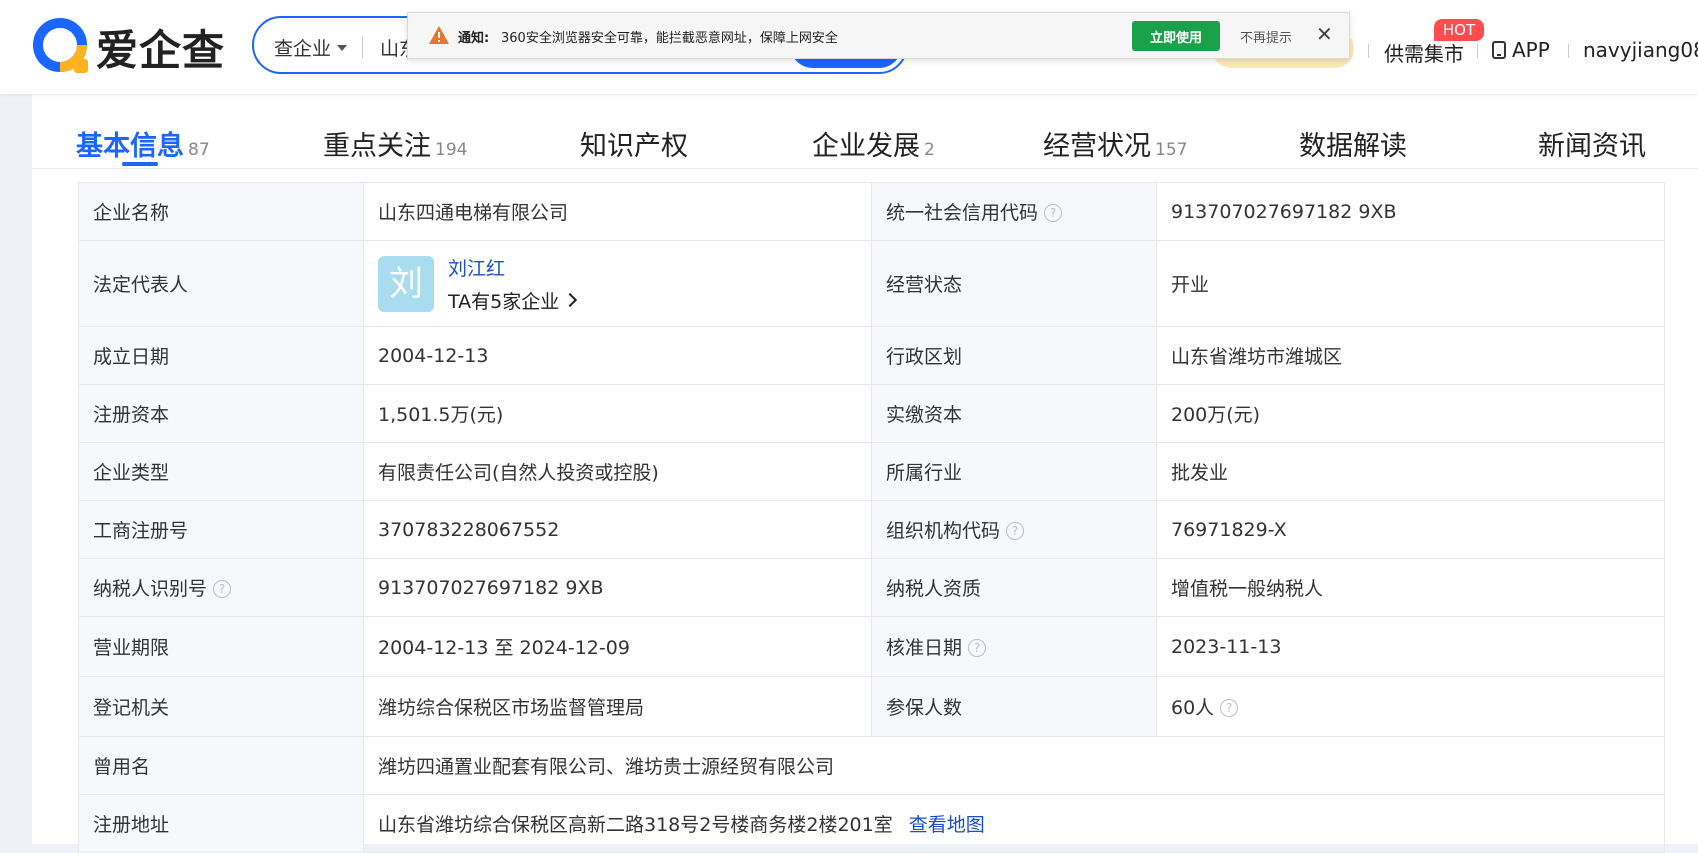 This screenshot has height=853, width=1698. I want to click on taxpayer-qual-value: 增值税一般纳税人, so click(1410, 587).